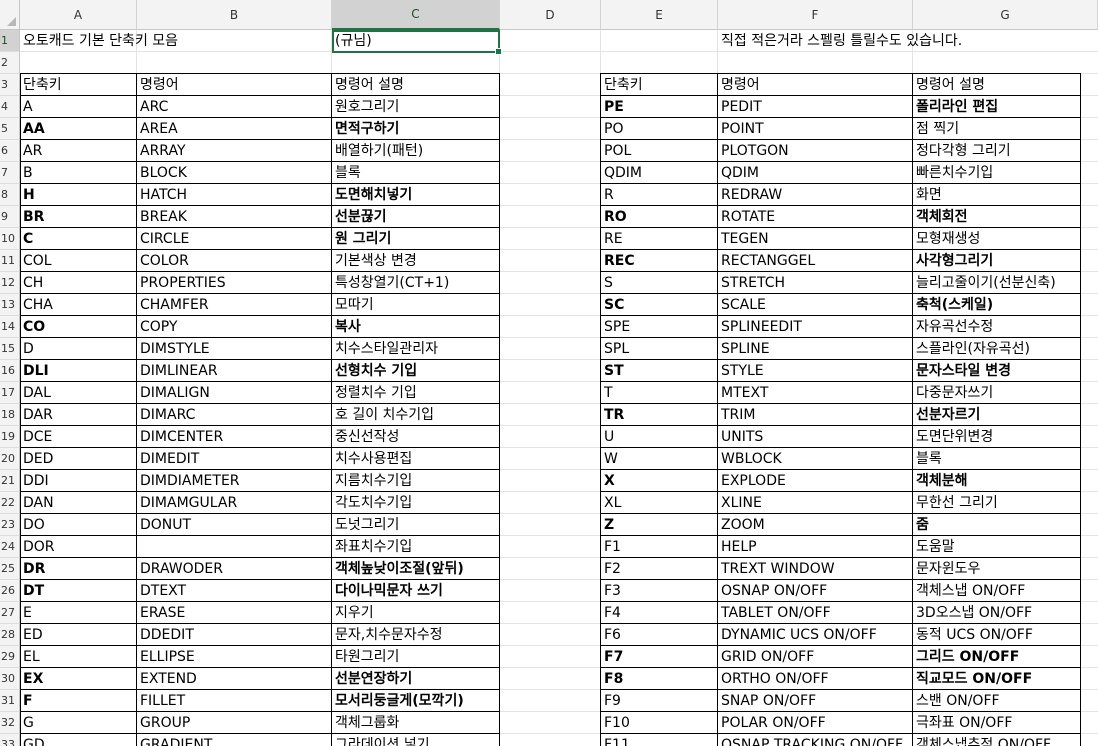 The height and width of the screenshot is (746, 1098). What do you see at coordinates (840, 41) in the screenshot?
I see `note-cell: 직접 적은거라 스펠링 틀릴수도 있습니다.` at bounding box center [840, 41].